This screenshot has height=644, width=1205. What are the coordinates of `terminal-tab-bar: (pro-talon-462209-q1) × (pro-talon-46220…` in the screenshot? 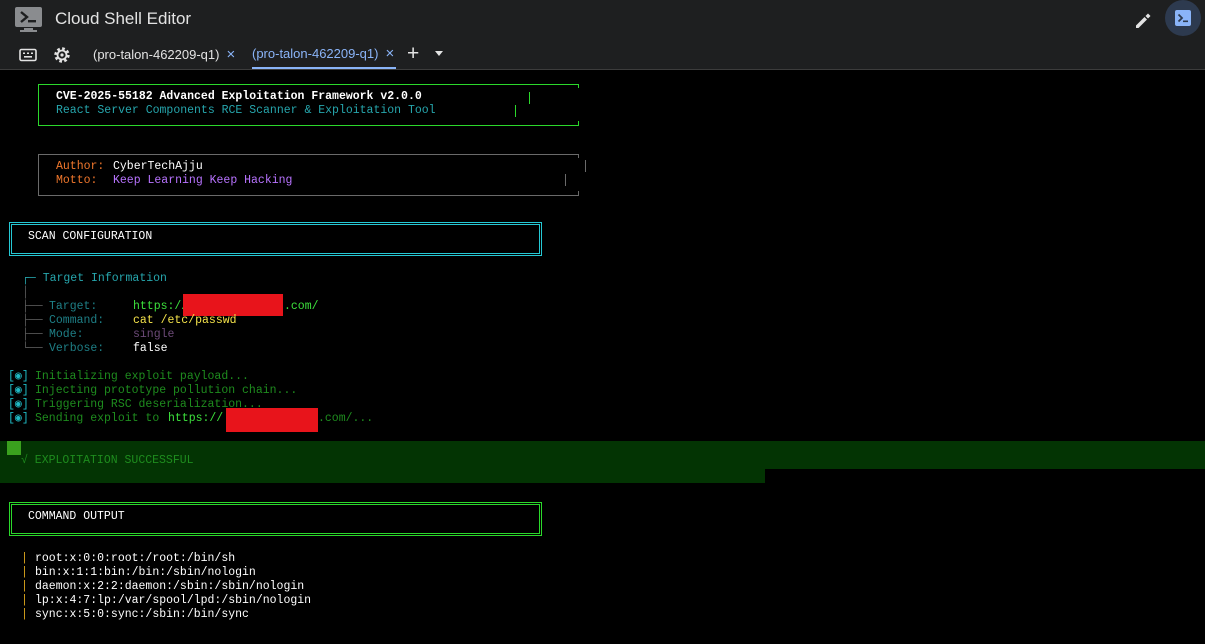 It's located at (602, 55).